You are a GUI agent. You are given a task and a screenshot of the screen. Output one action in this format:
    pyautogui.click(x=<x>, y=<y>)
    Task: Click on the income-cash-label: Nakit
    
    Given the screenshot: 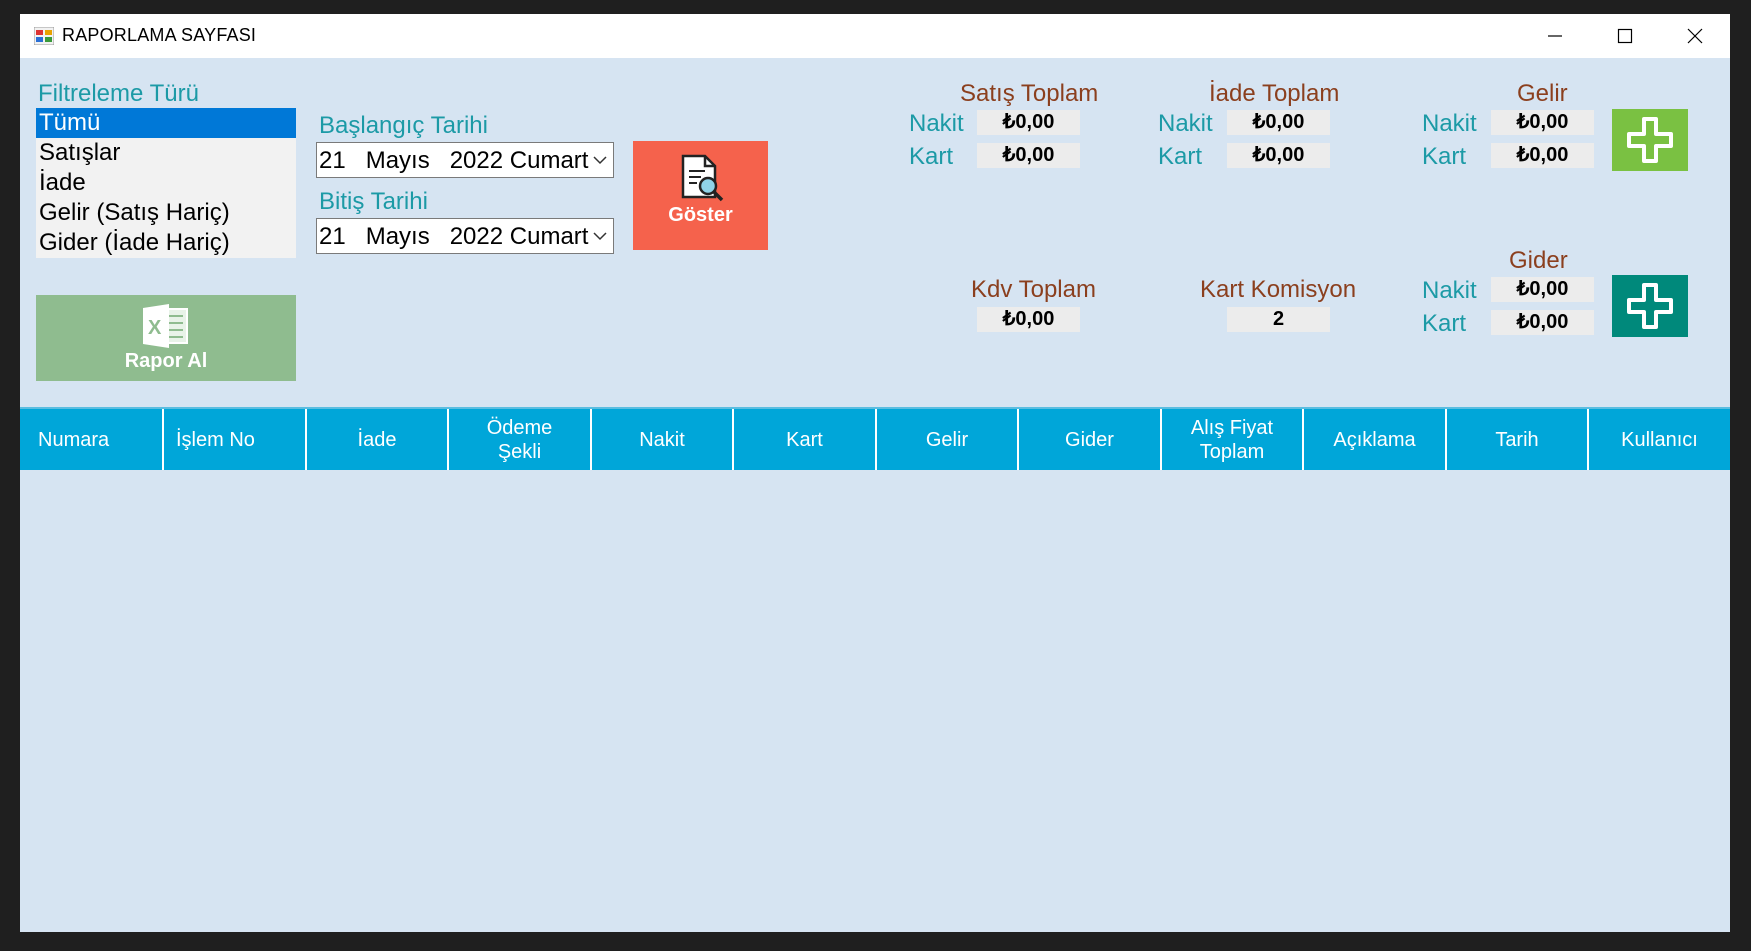 What is the action you would take?
    pyautogui.click(x=1449, y=123)
    